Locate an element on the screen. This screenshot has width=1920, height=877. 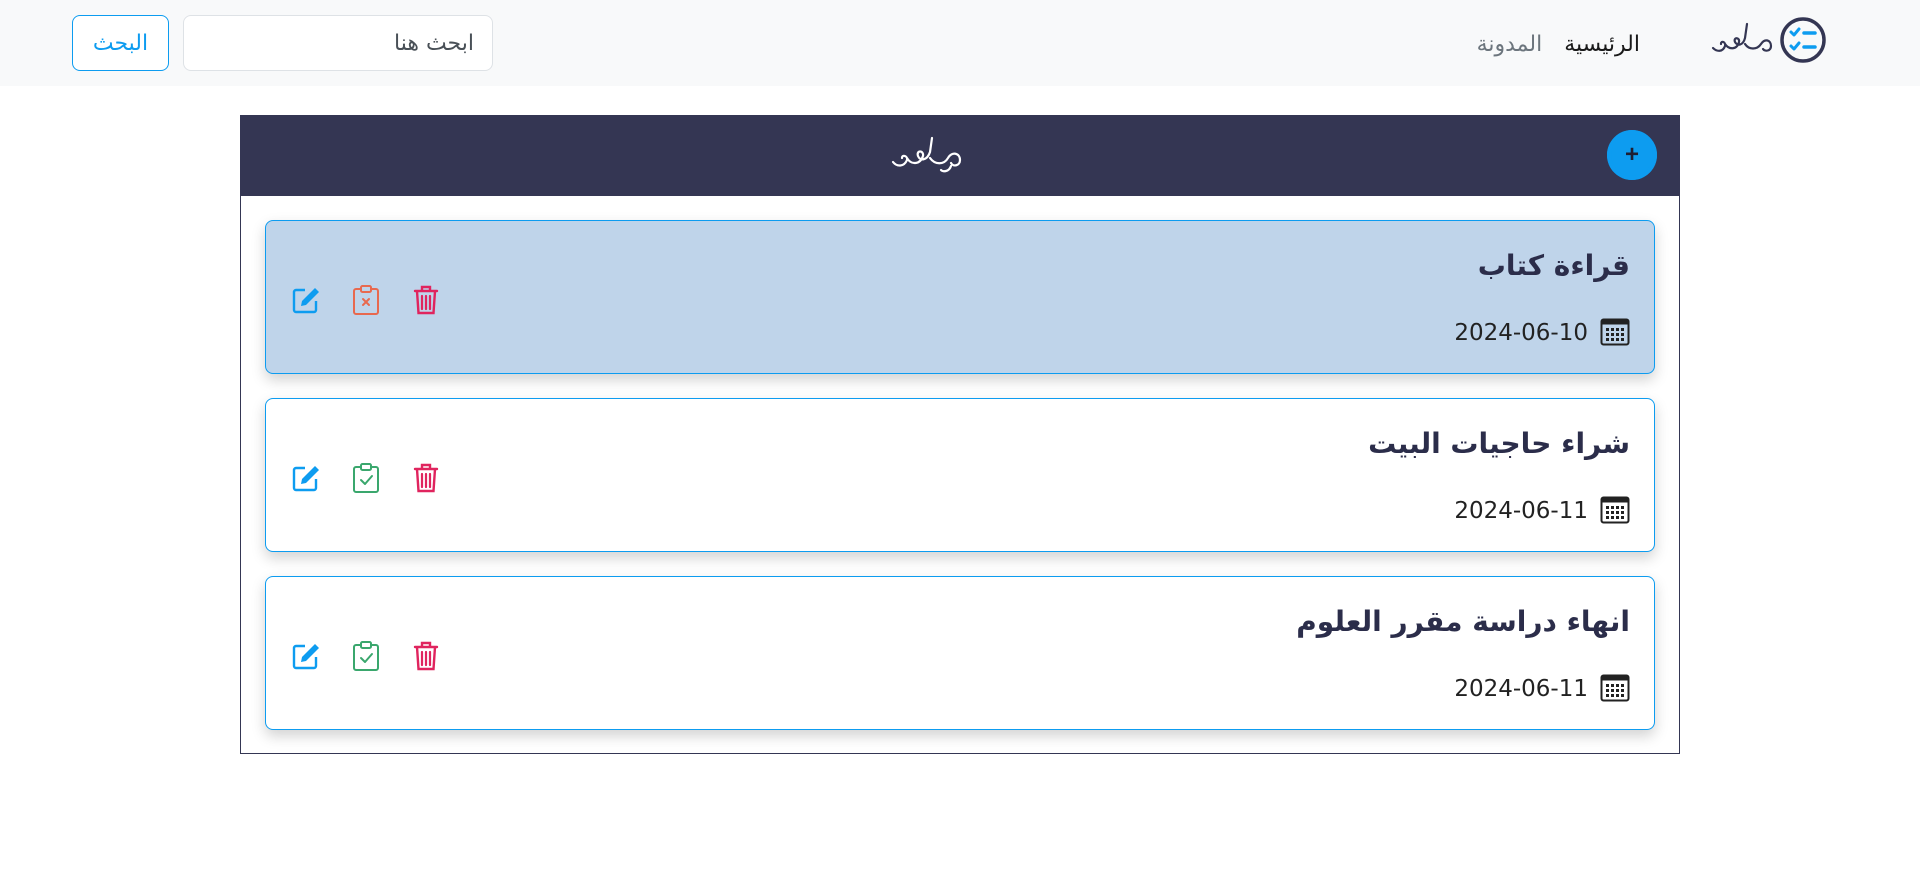
task-date-row: 2024-06-10 is located at coordinates (1542, 333).